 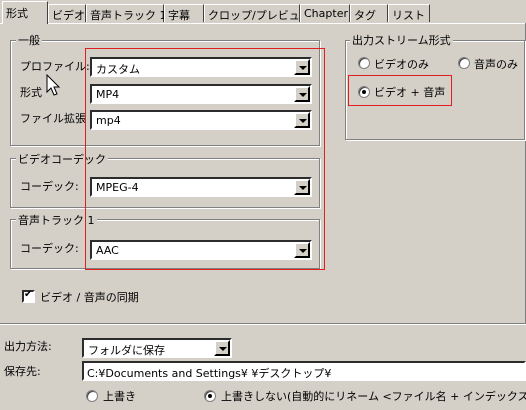 What do you see at coordinates (22, 371) in the screenshot?
I see `destination-label: 保存先:` at bounding box center [22, 371].